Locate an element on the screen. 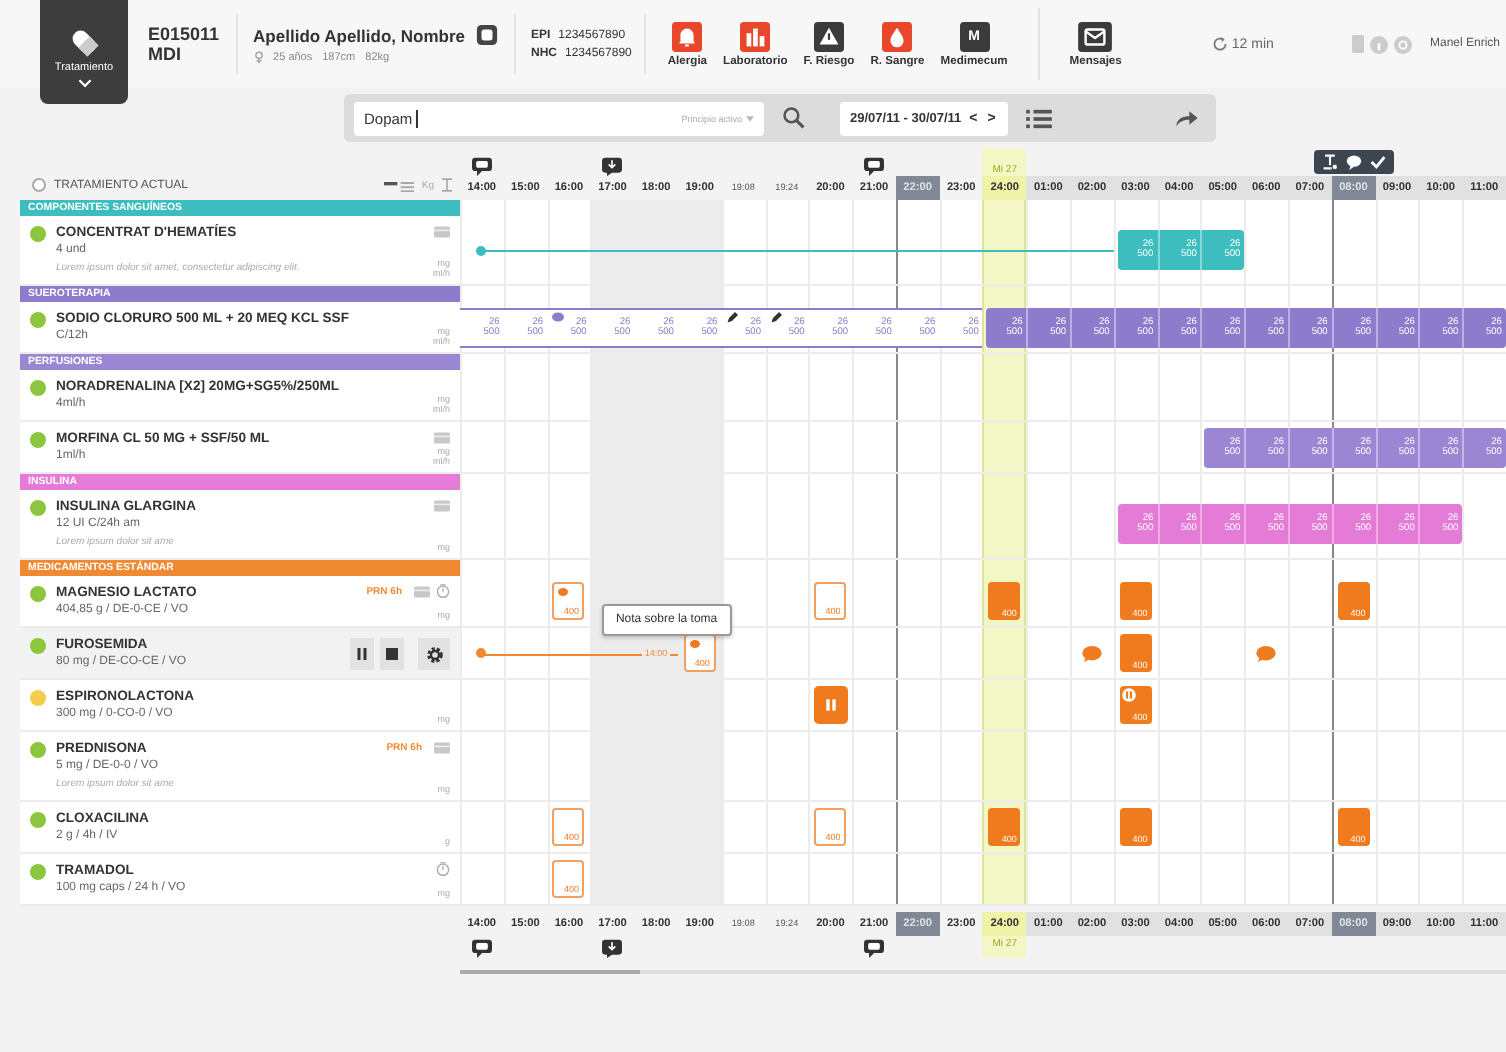 Image resolution: width=1506 pixels, height=1052 pixels. select-all-radio is located at coordinates (39, 185).